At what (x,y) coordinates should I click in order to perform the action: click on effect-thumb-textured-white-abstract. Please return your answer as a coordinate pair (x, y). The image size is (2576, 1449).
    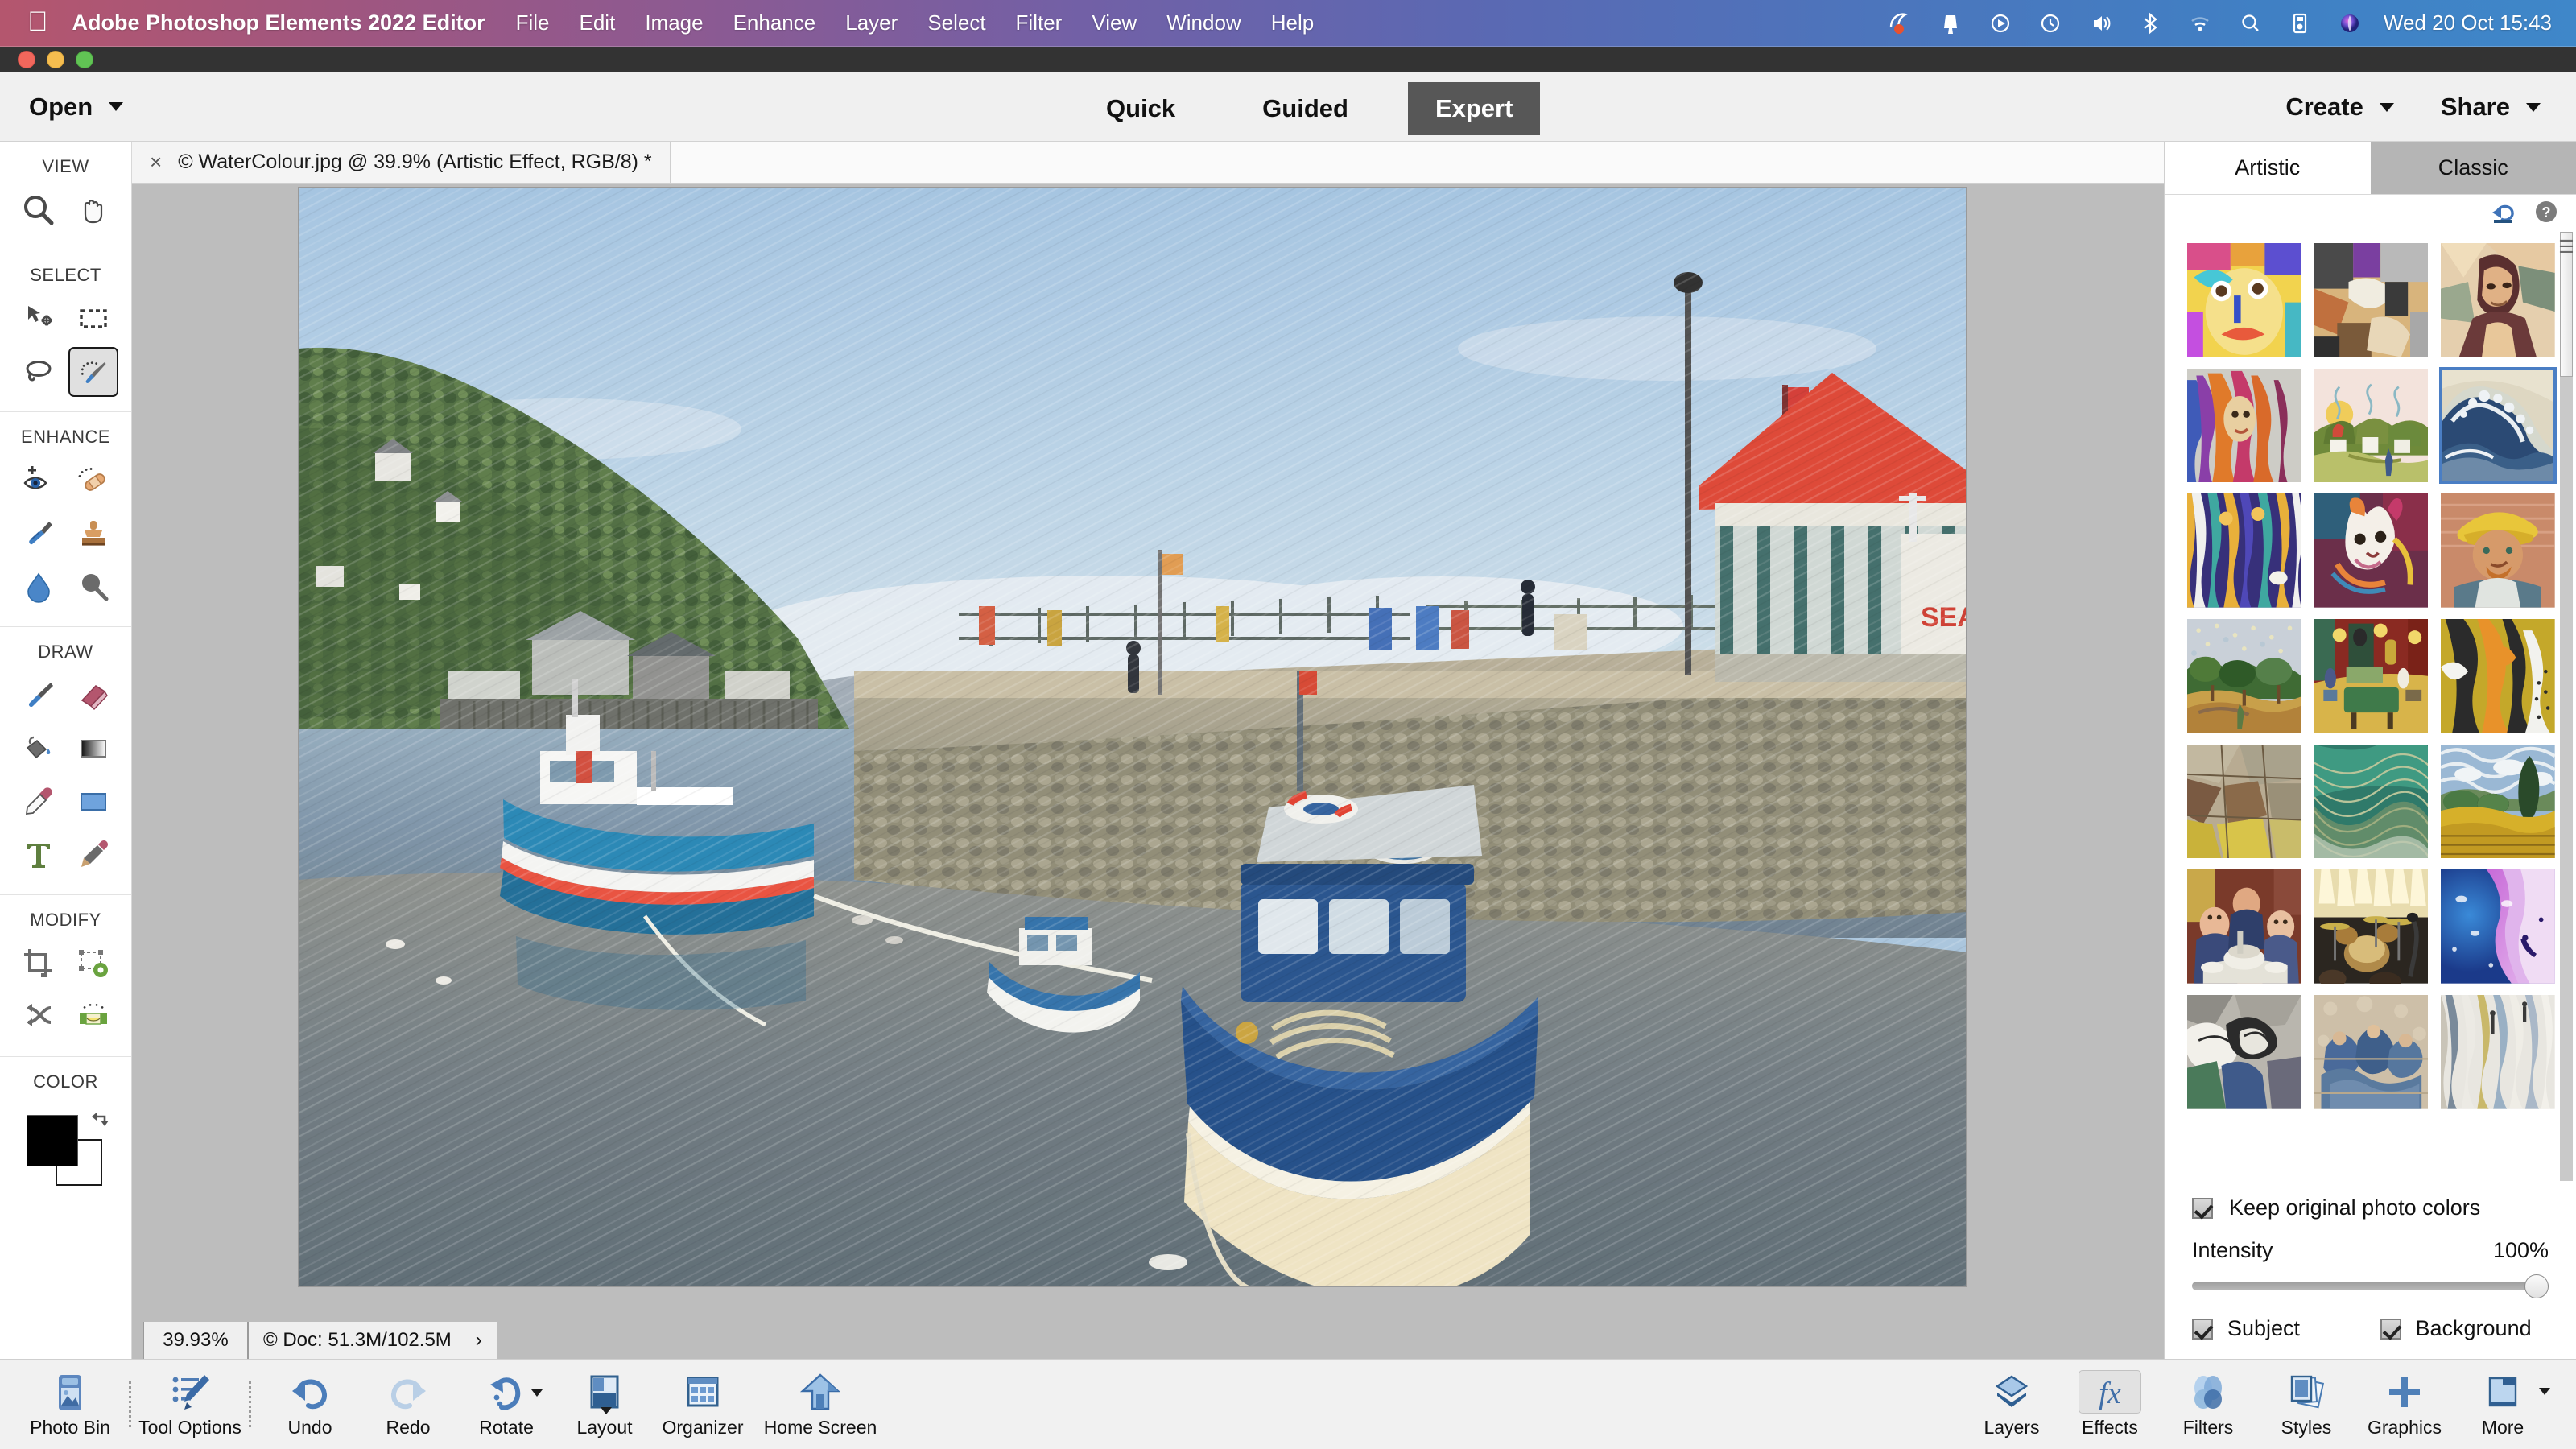
    Looking at the image, I should click on (2498, 1052).